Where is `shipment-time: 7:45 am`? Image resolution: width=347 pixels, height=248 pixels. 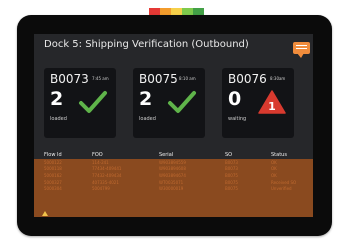
shipment-time: 7:45 am is located at coordinates (100, 78).